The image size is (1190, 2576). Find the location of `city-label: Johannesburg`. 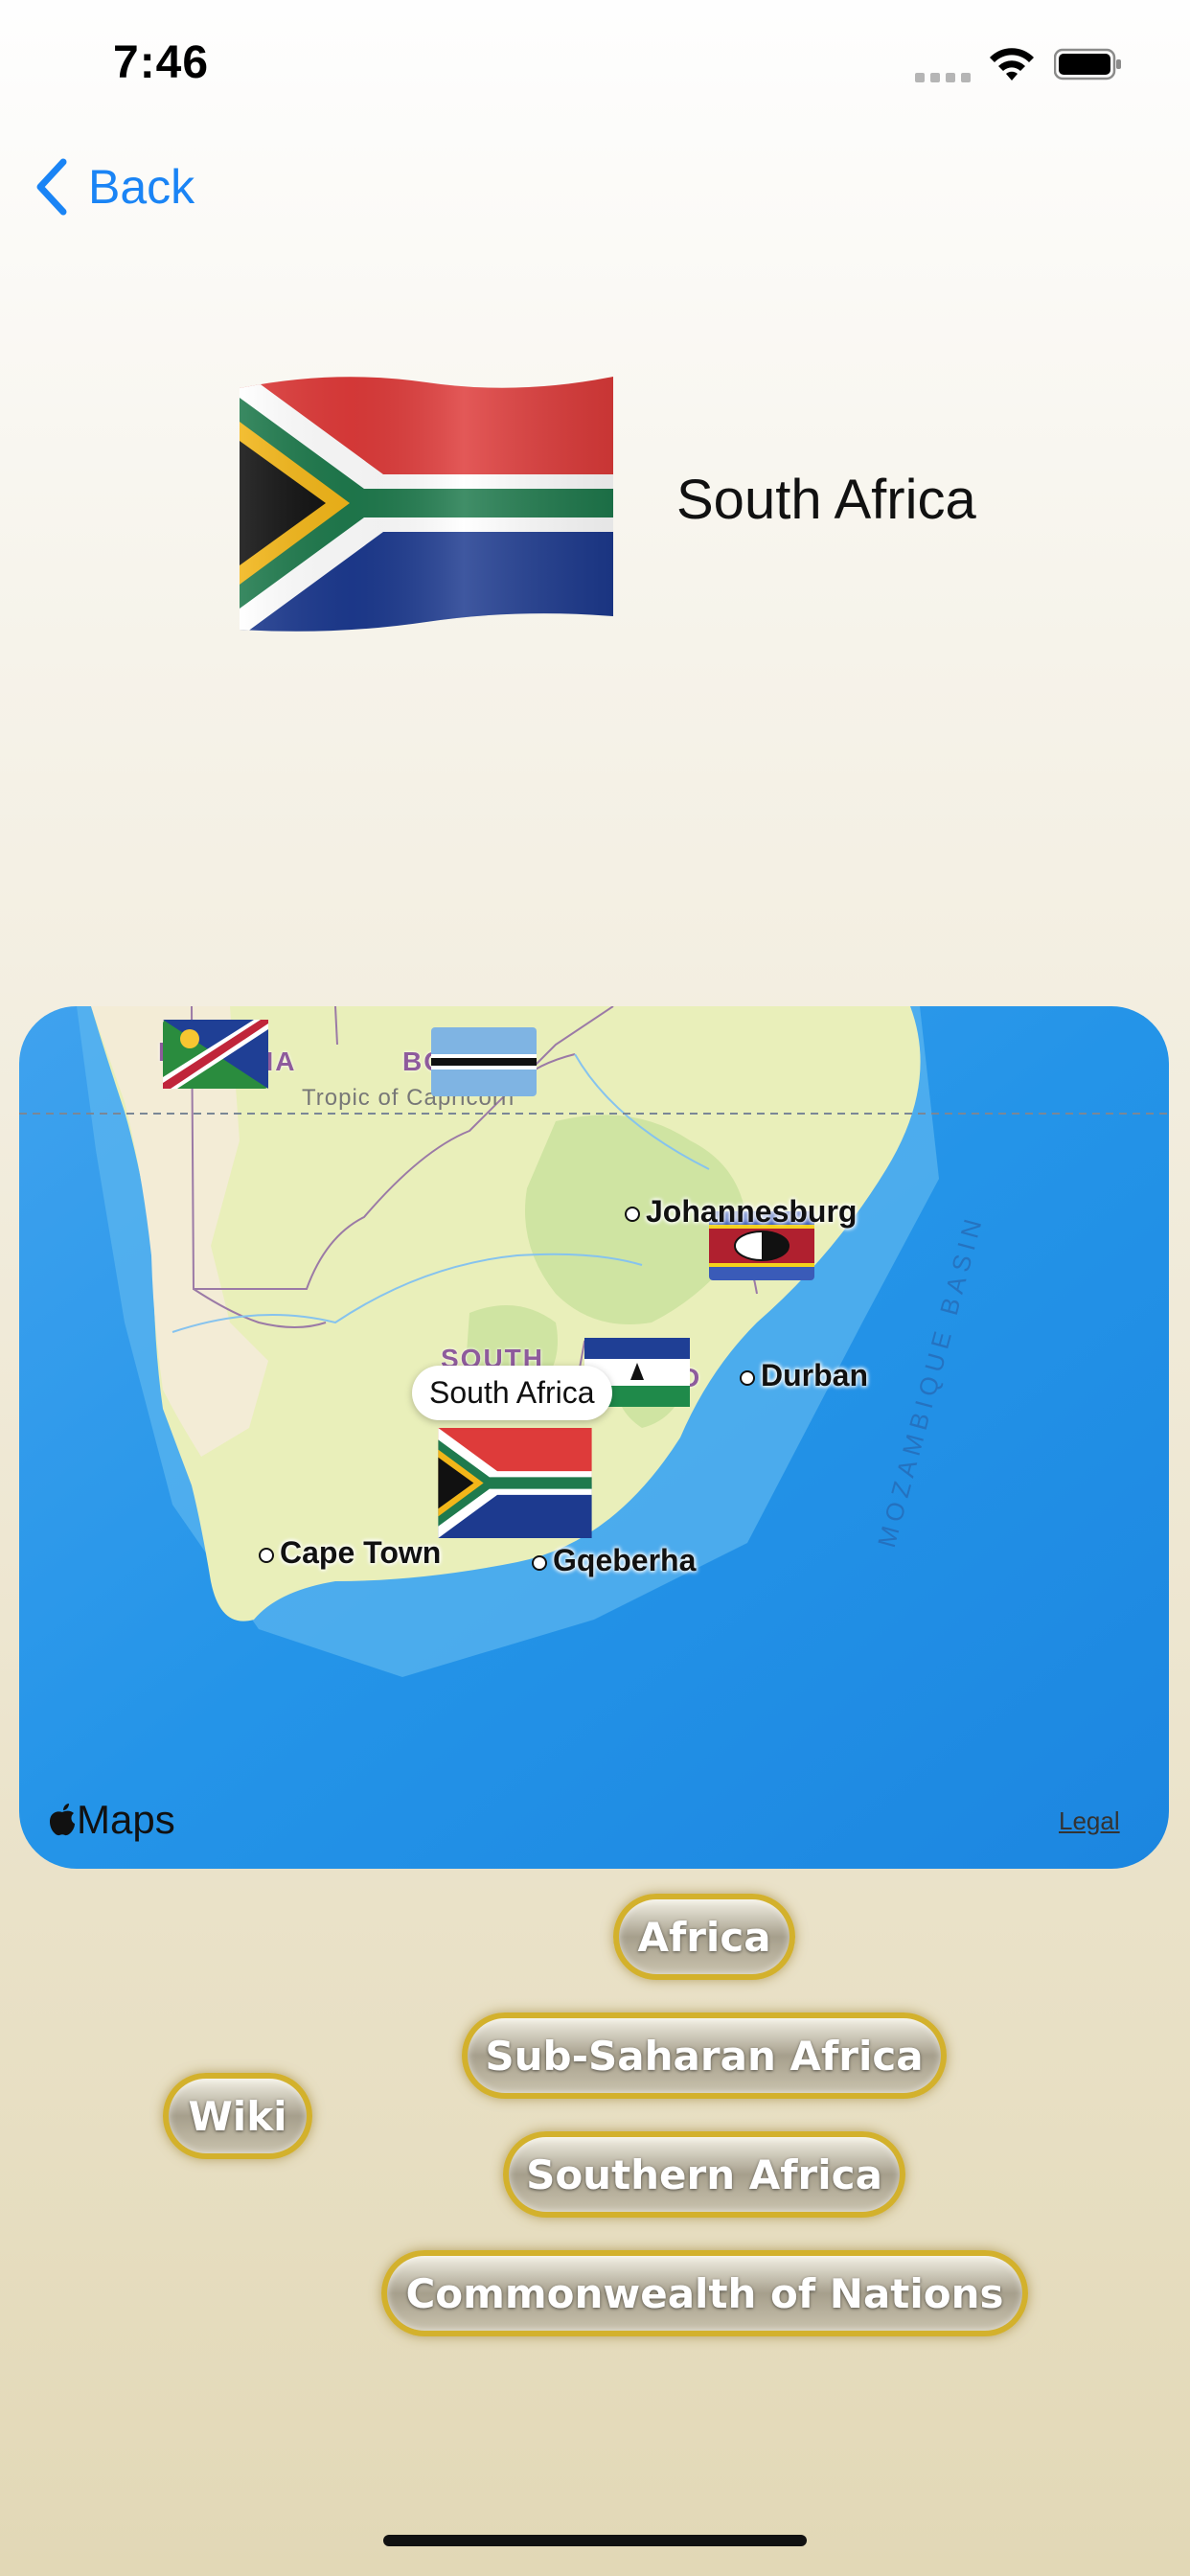

city-label: Johannesburg is located at coordinates (752, 1211).